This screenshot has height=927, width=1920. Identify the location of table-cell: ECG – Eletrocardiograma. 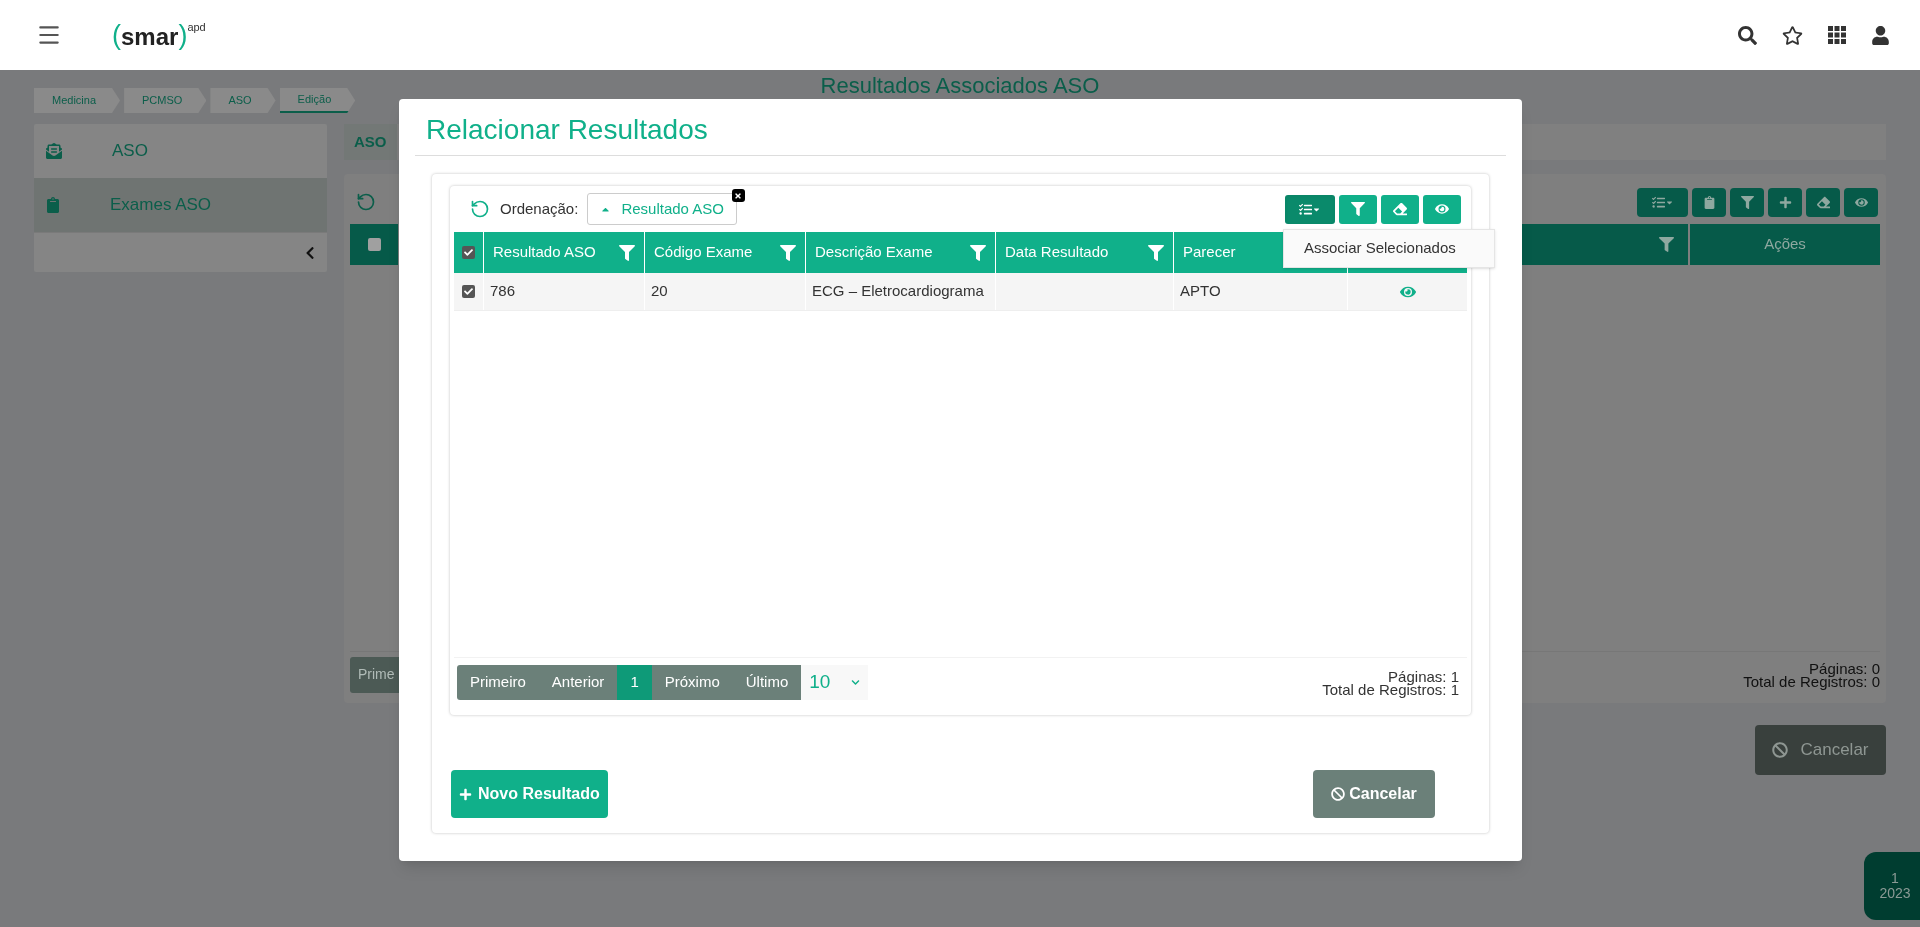
(901, 291).